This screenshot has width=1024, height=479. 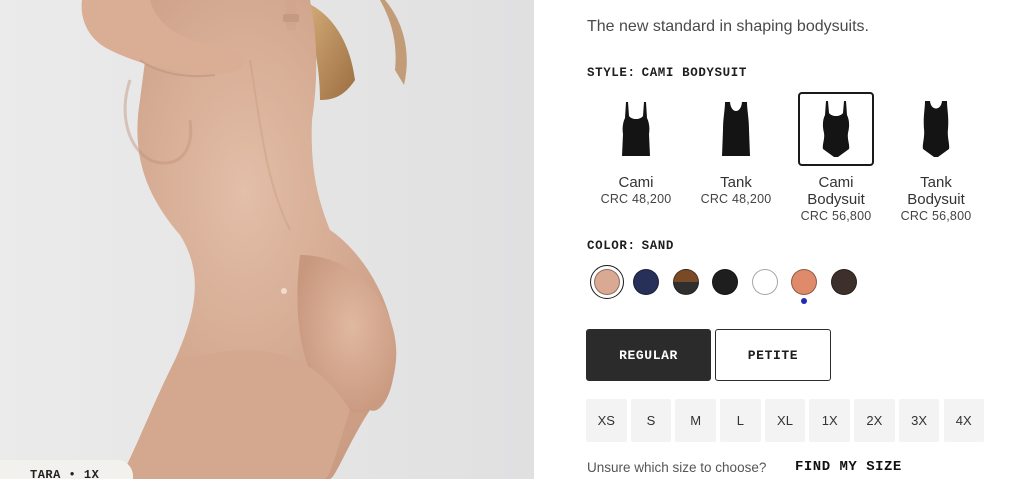 I want to click on color-label-key: COLOR:, so click(x=611, y=246).